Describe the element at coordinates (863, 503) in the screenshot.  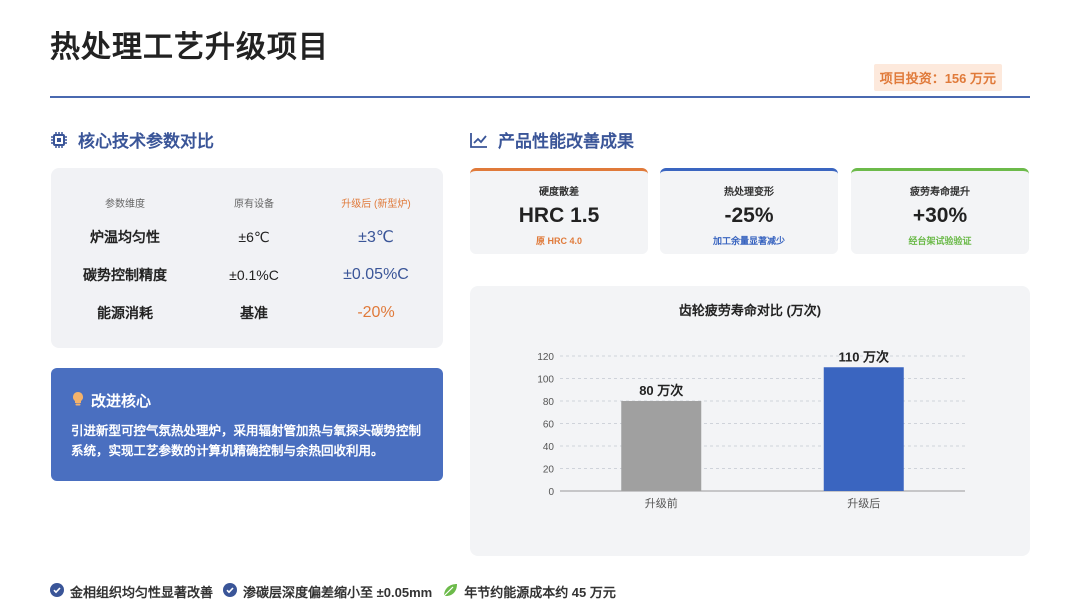
I see `x-tick-label: 升级后` at that location.